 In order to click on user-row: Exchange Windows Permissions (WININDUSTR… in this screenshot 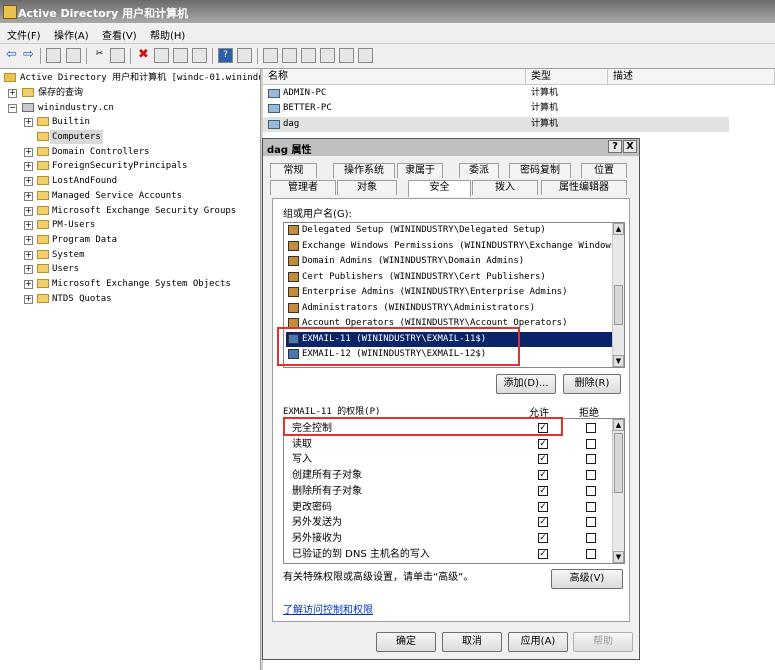, I will do `click(455, 246)`.